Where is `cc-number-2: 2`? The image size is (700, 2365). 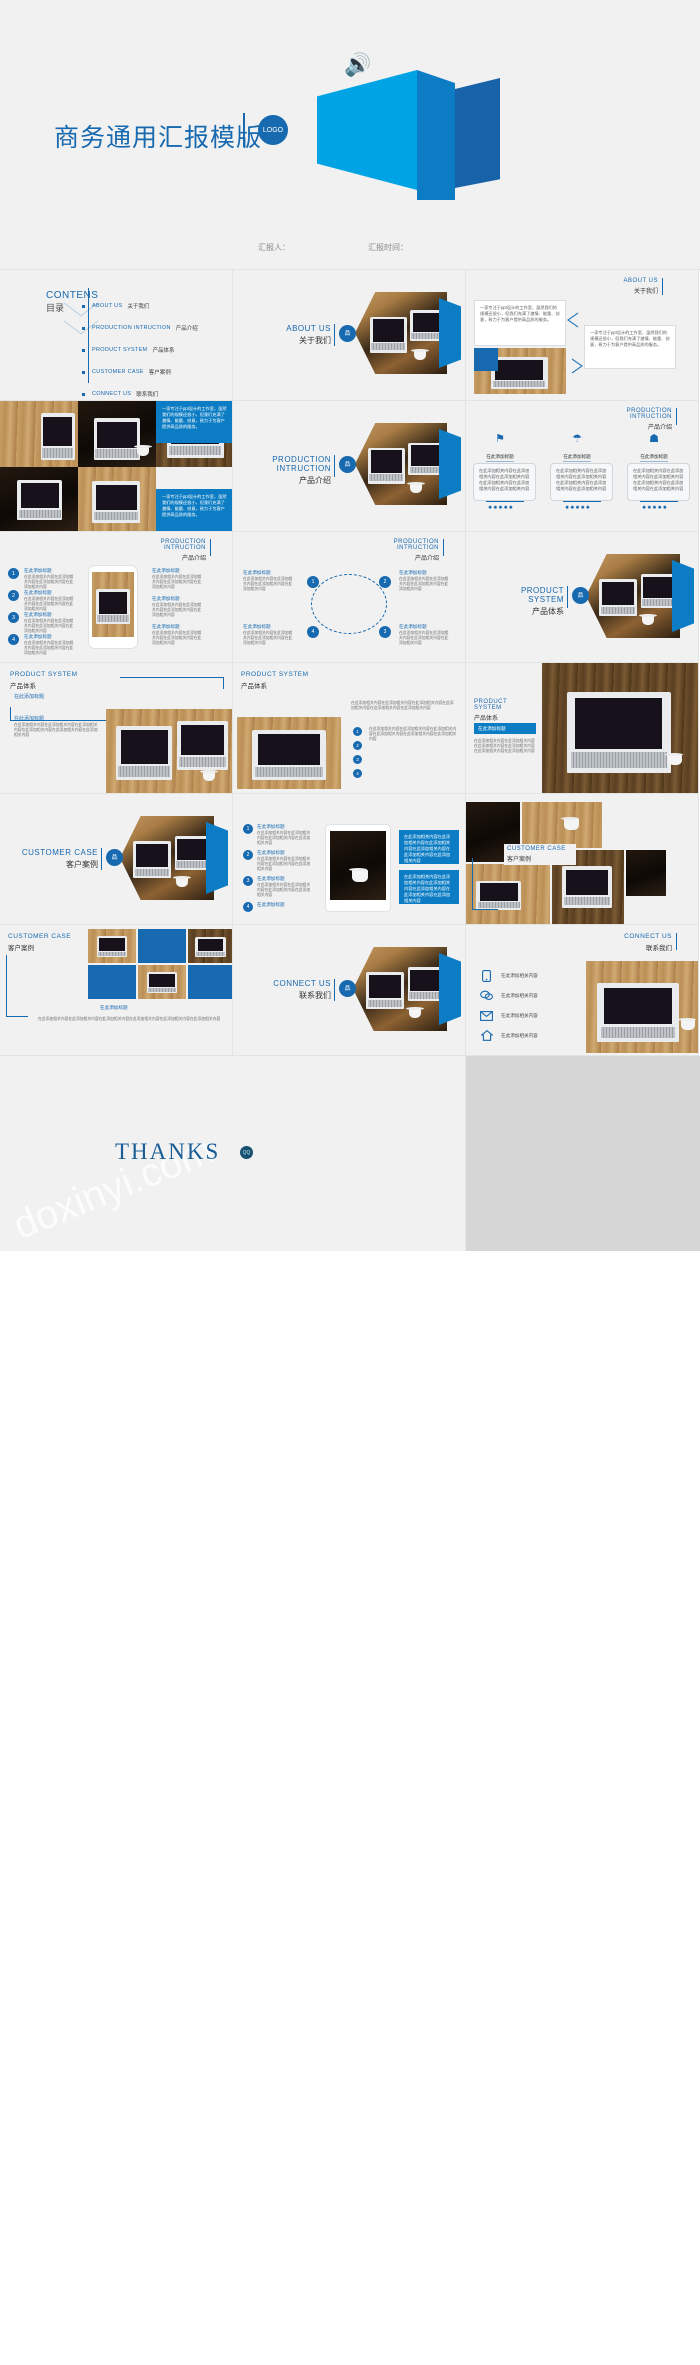 cc-number-2: 2 is located at coordinates (248, 855).